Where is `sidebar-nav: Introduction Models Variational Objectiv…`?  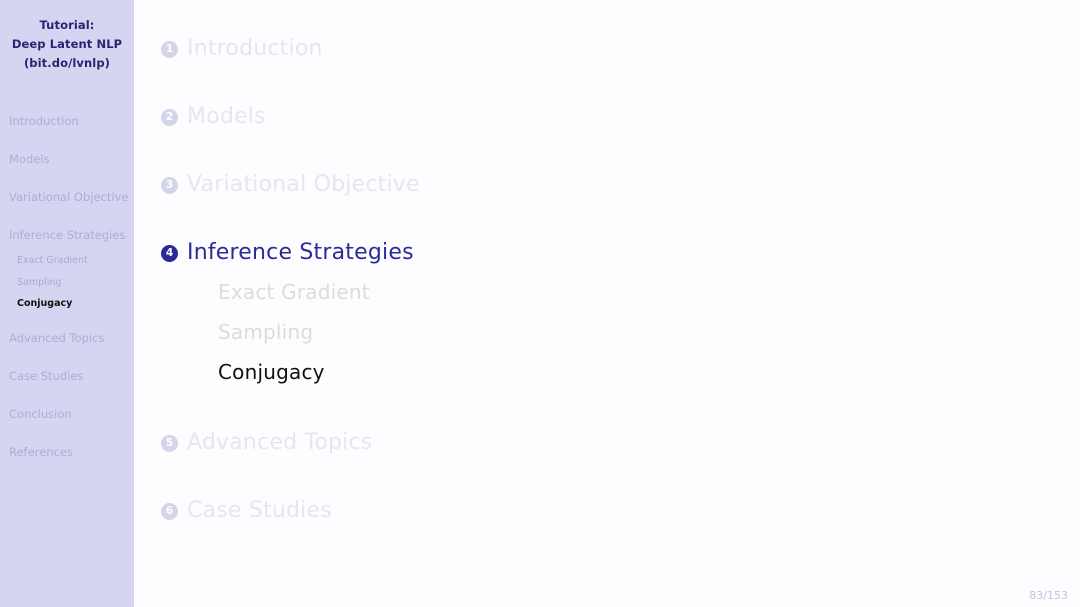
sidebar-nav: Introduction Models Variational Objectiv… is located at coordinates (67, 287).